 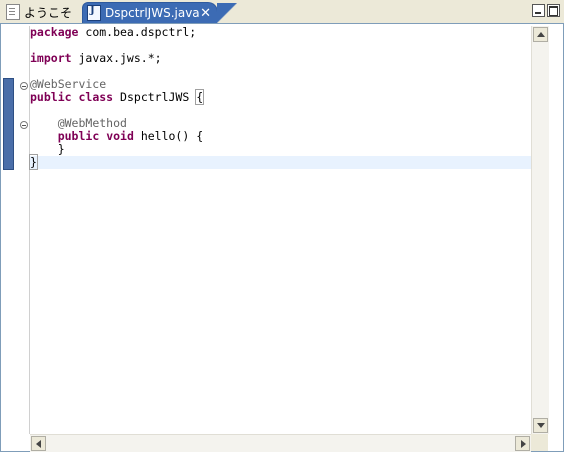 I want to click on tab-dspctrljws-java: DspctrlJWS.java ✕, so click(x=159, y=12).